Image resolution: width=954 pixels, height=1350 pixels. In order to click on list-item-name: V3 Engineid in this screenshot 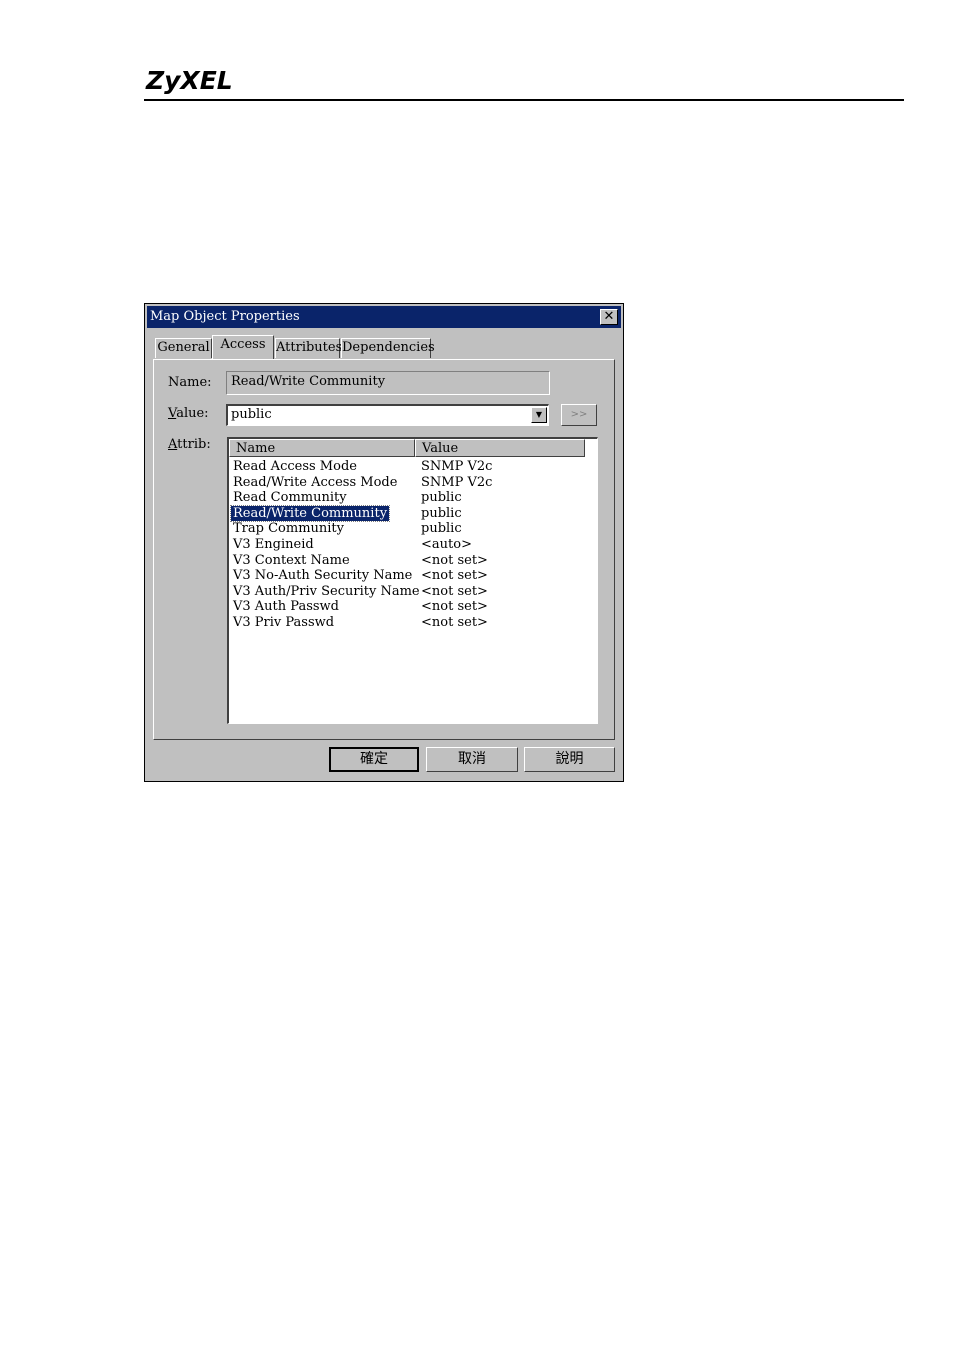, I will do `click(273, 544)`.